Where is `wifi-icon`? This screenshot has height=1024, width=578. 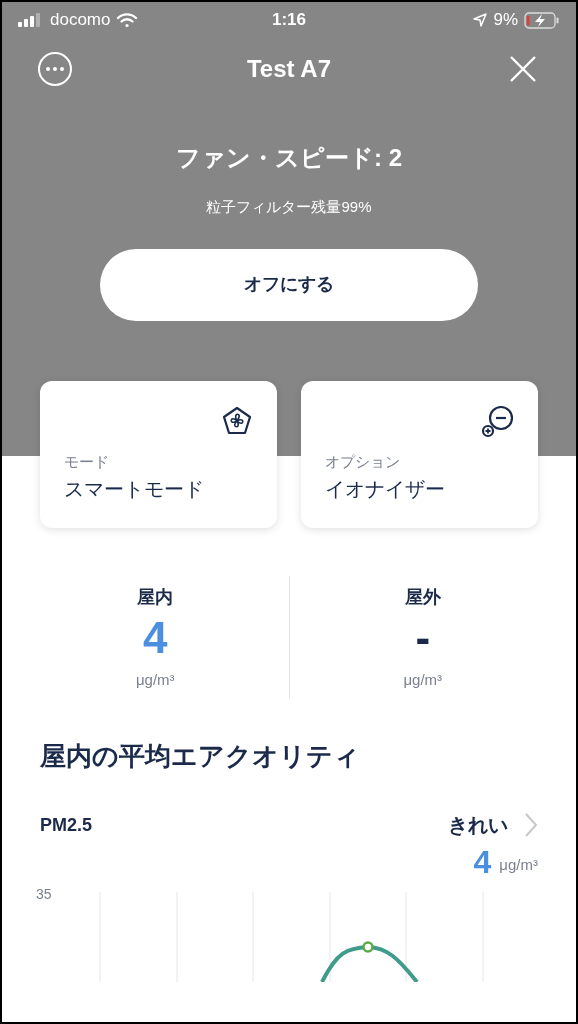 wifi-icon is located at coordinates (127, 20).